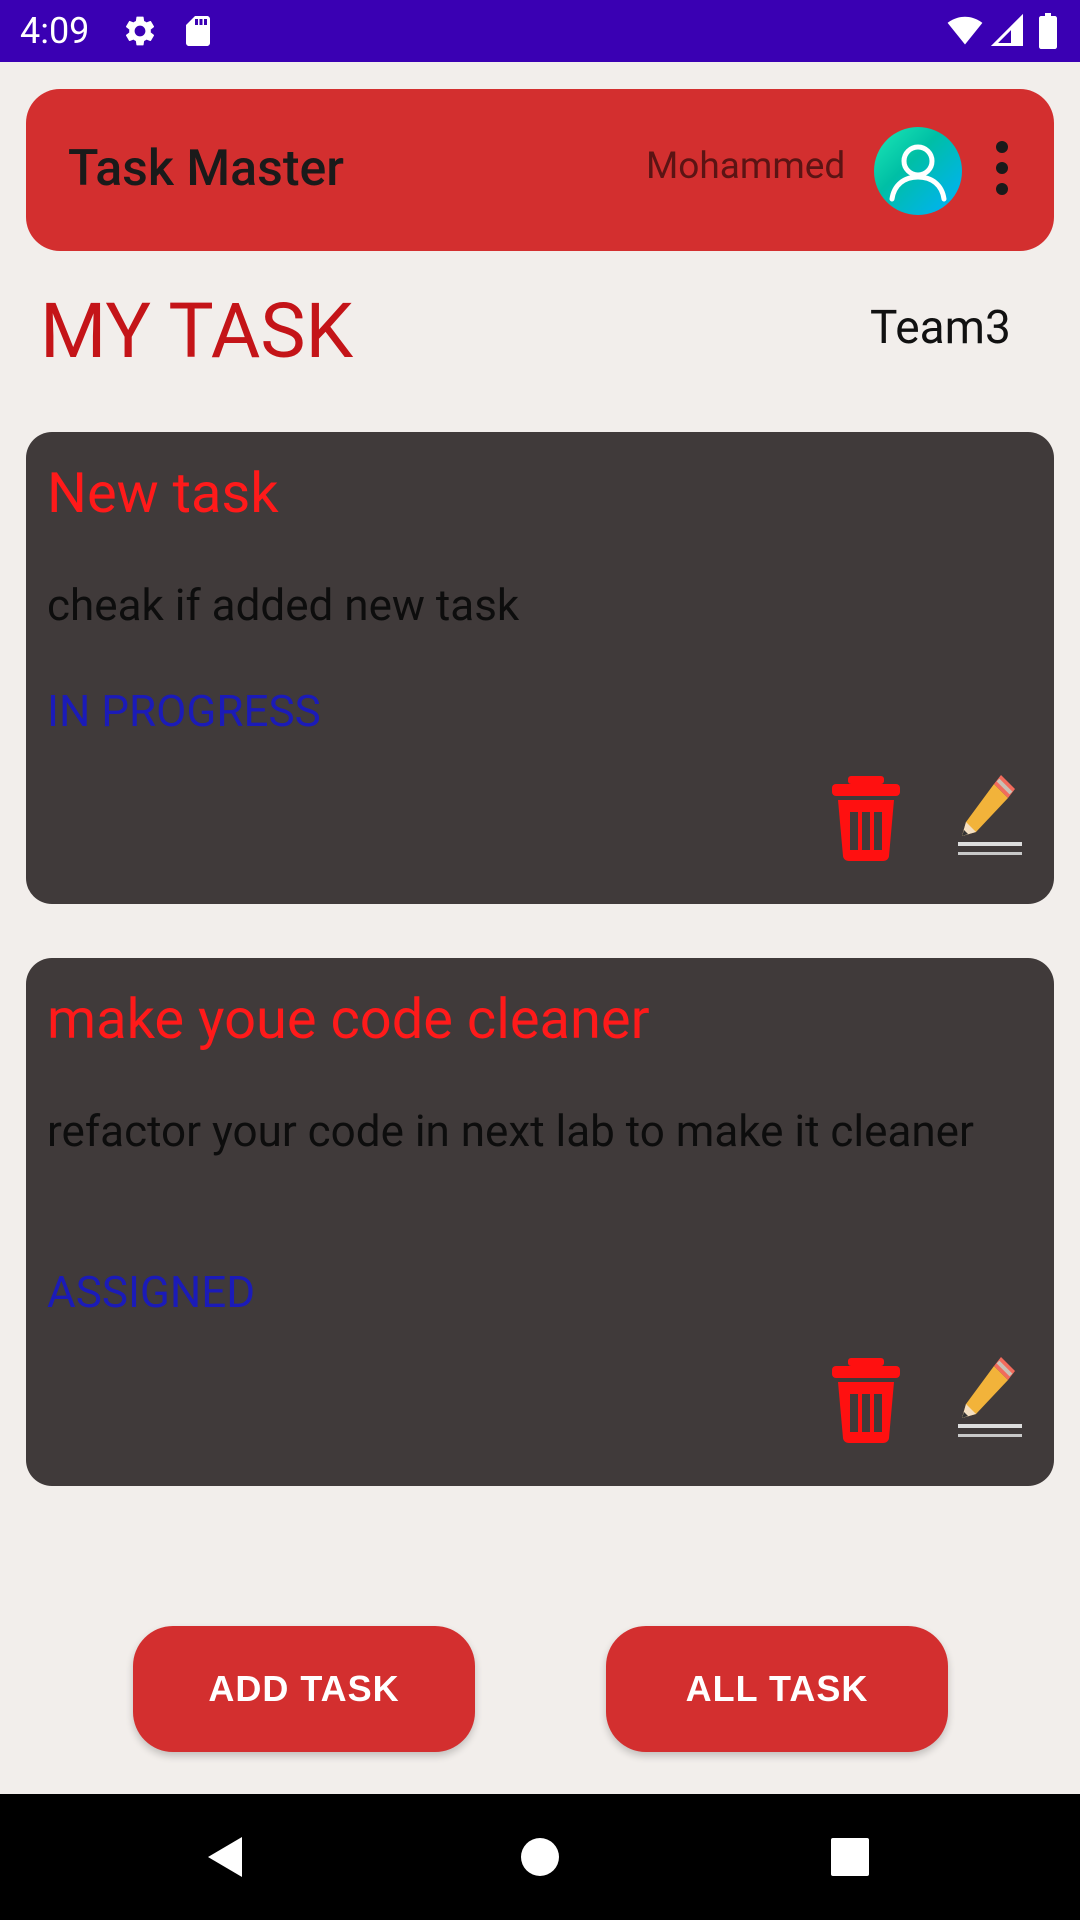 The width and height of the screenshot is (1080, 1920). Describe the element at coordinates (965, 31) in the screenshot. I see `wifi-icon` at that location.